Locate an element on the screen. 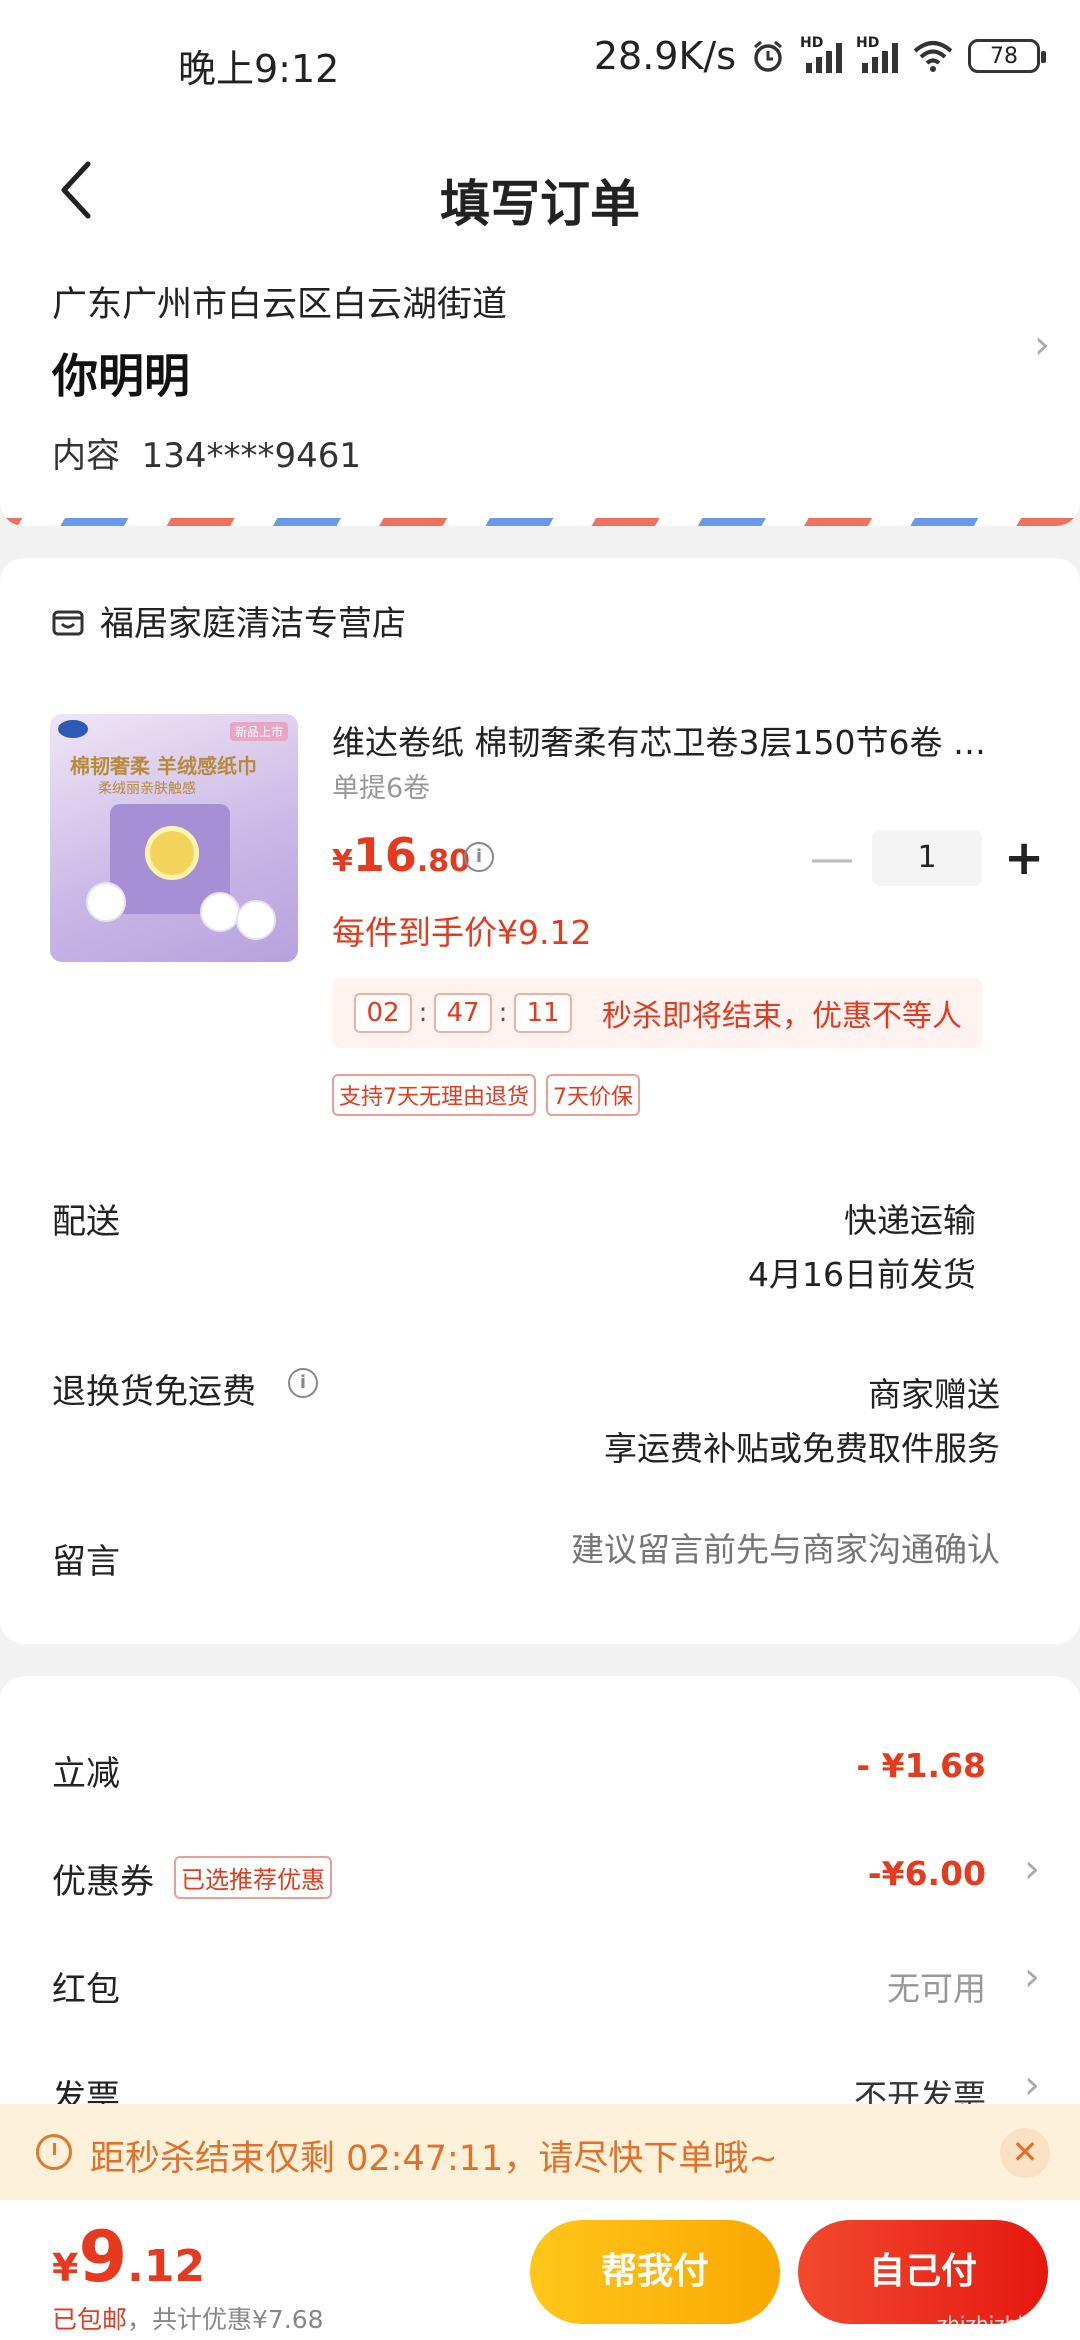 This screenshot has width=1080, height=2340. coupon-tag: 已选推荐优惠 is located at coordinates (253, 1877).